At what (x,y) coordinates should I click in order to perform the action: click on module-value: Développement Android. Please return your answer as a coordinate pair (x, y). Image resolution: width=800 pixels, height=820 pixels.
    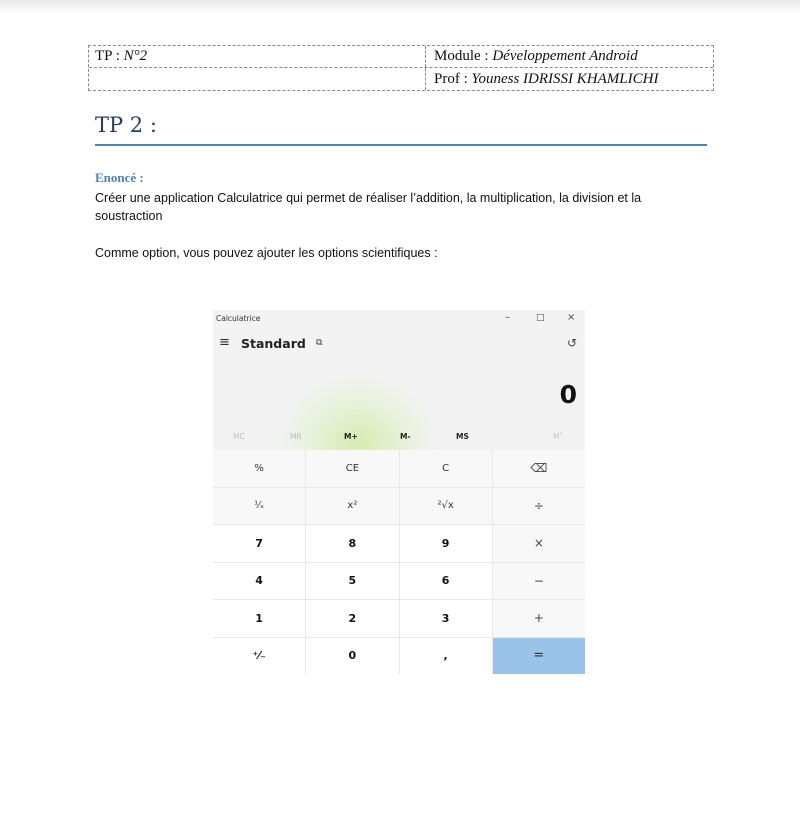
    Looking at the image, I should click on (565, 56).